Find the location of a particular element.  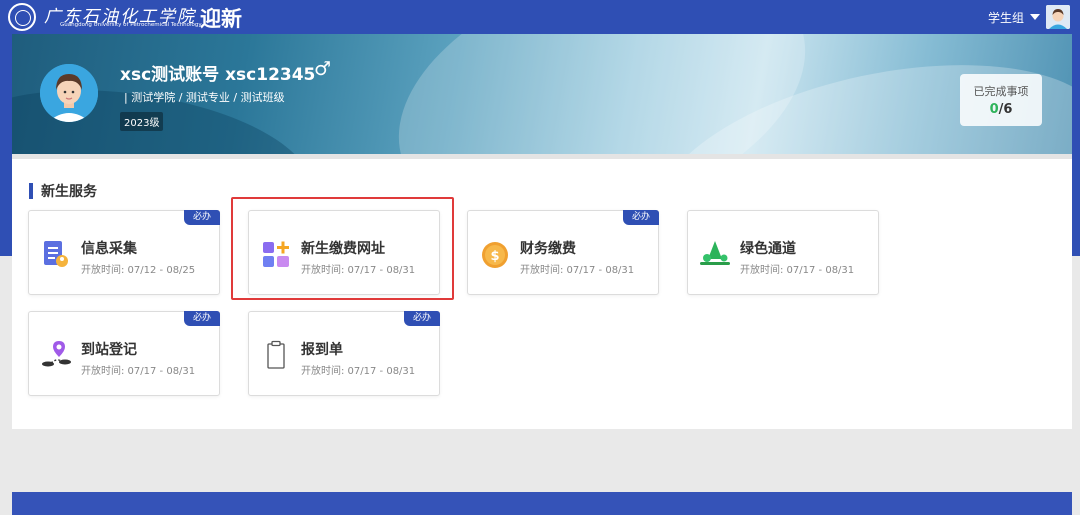

selection-highlight is located at coordinates (342, 248).